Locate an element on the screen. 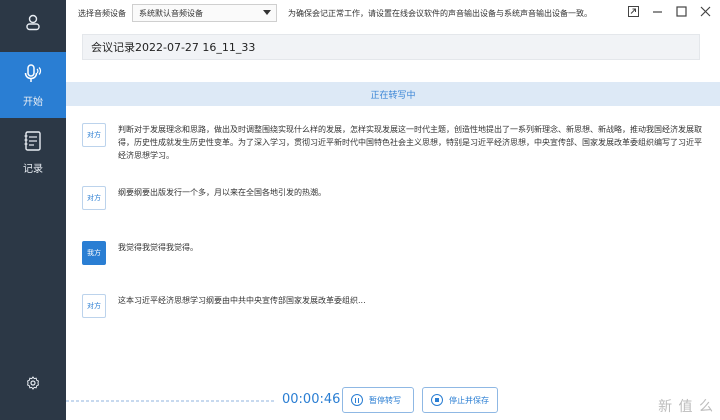 Image resolution: width=720 pixels, height=420 pixels. gear-icon is located at coordinates (33, 384).